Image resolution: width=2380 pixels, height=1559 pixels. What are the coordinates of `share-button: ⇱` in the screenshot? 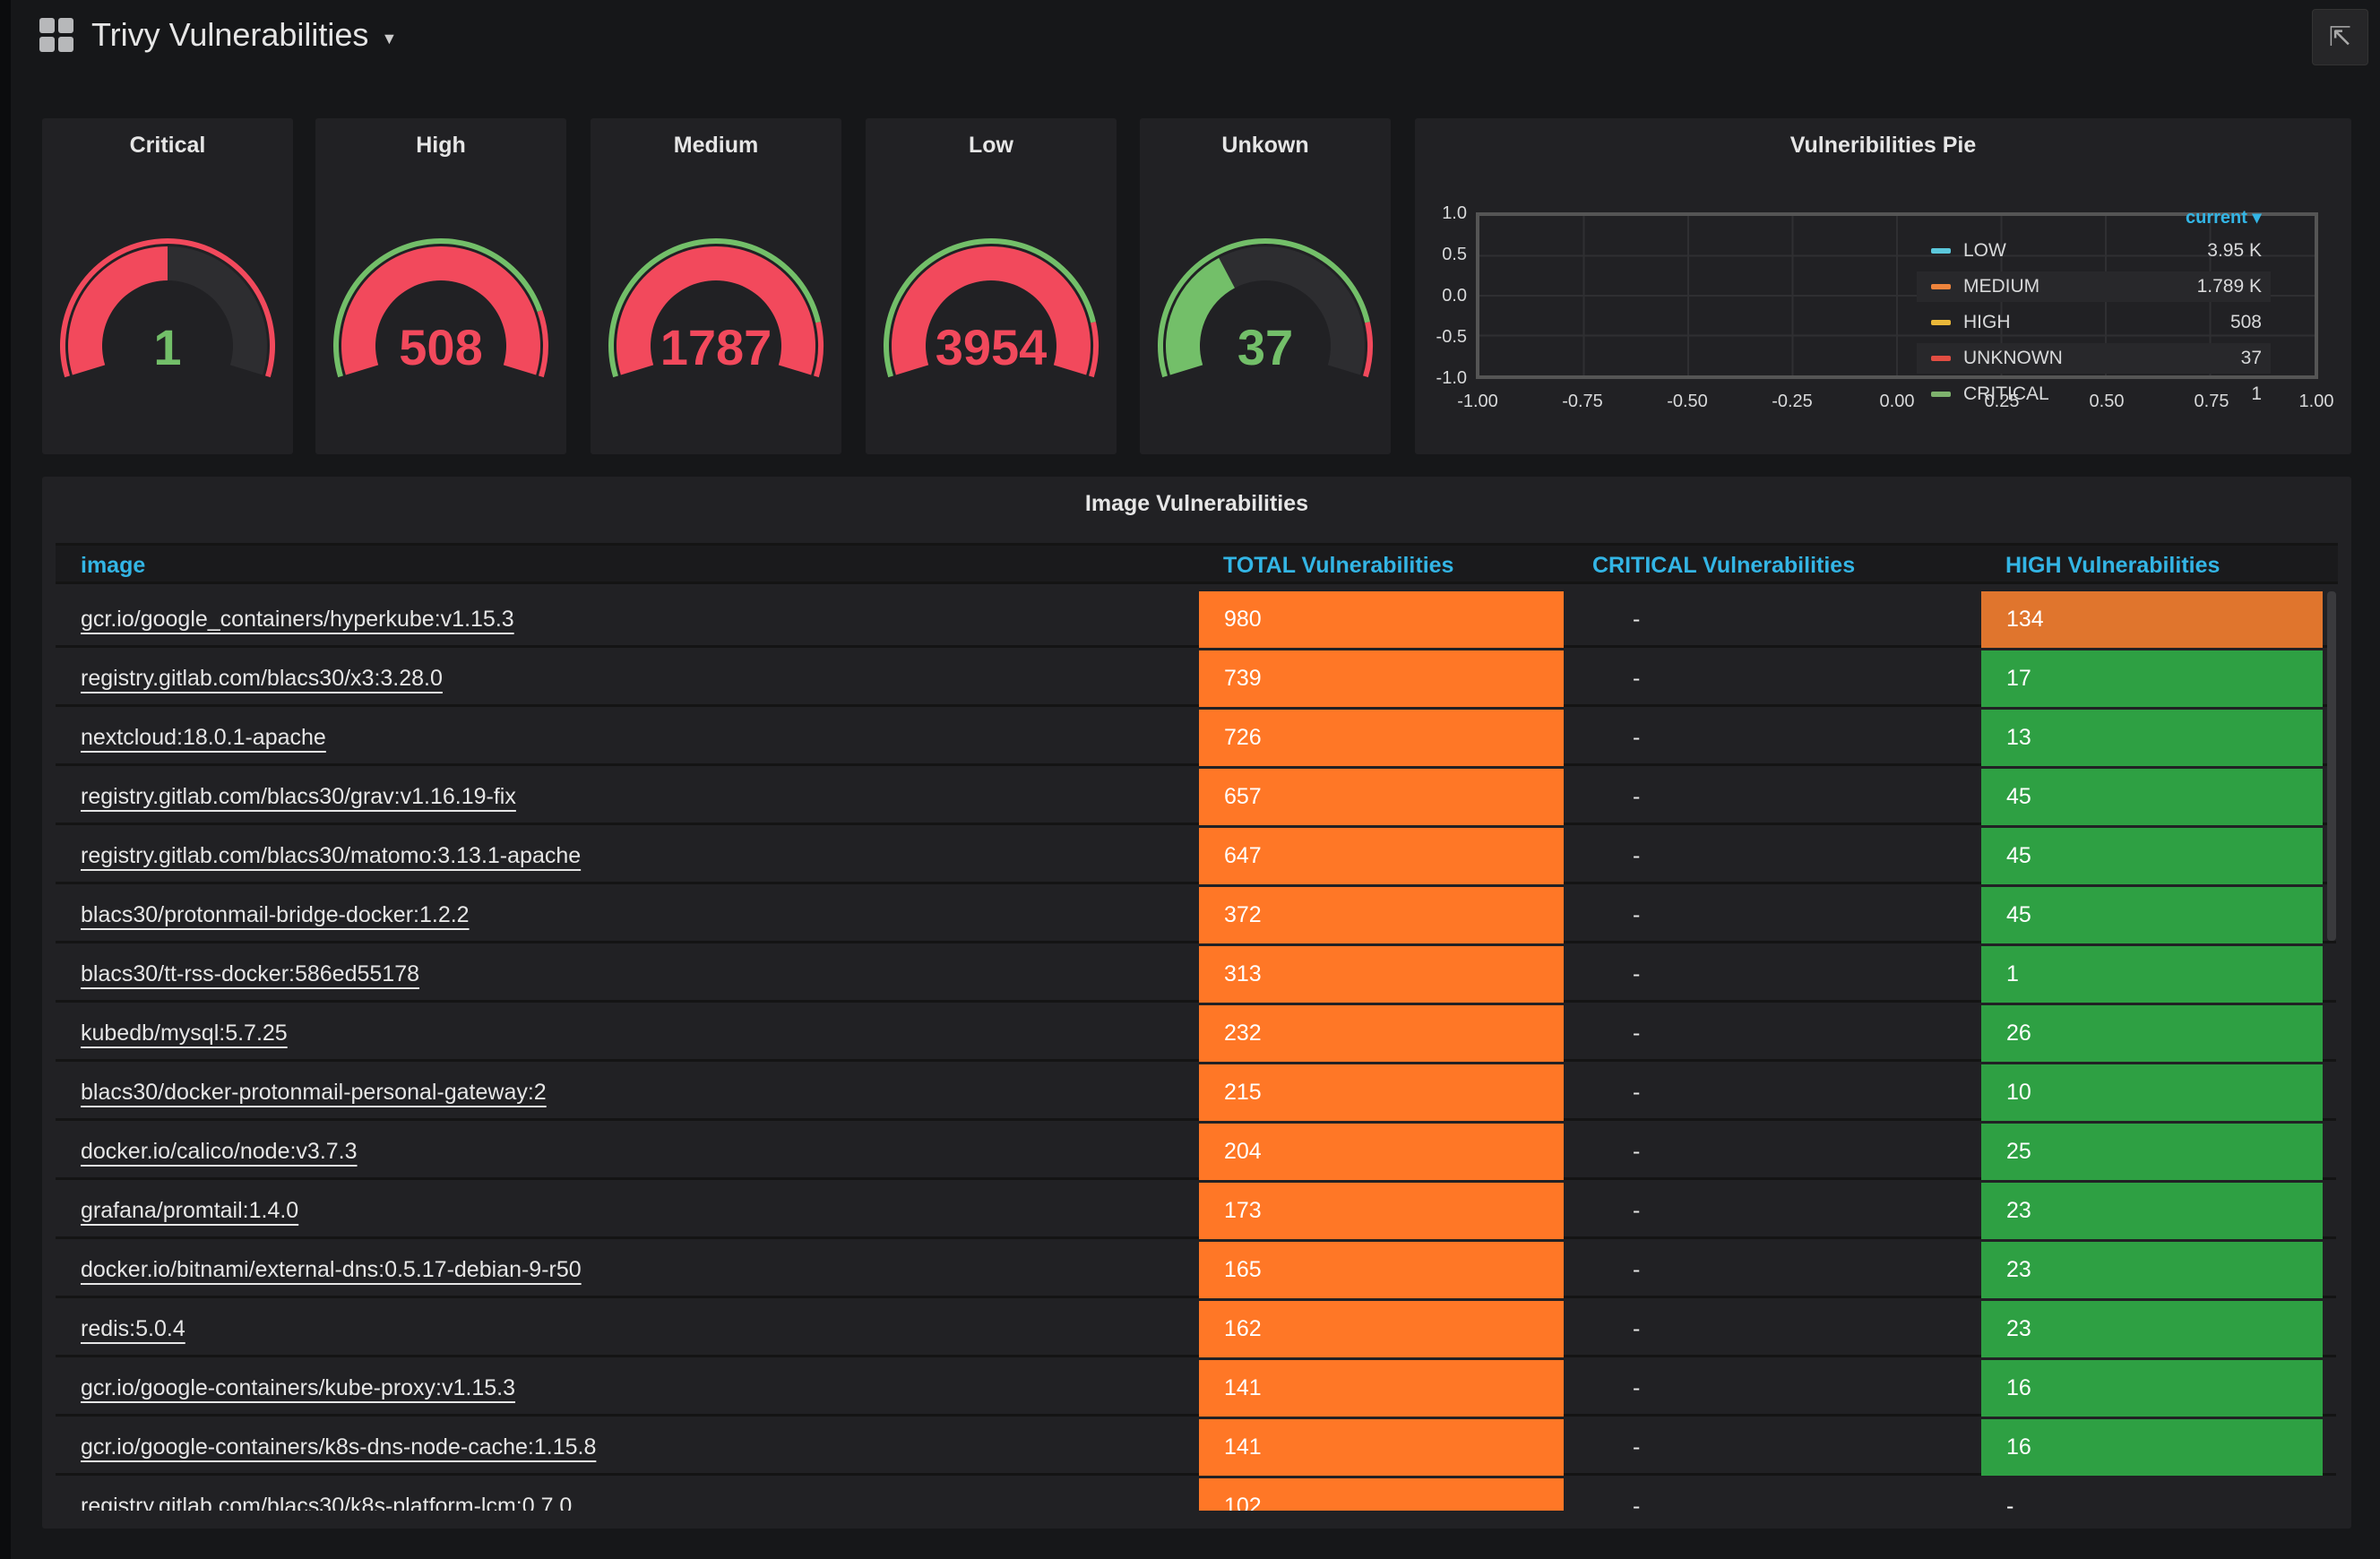 It's located at (2340, 37).